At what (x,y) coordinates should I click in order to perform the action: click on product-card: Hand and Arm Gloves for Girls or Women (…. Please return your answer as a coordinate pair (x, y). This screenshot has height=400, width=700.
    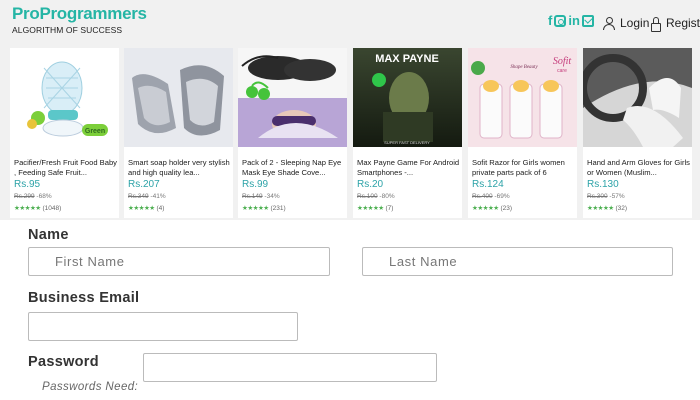
    Looking at the image, I should click on (637, 133).